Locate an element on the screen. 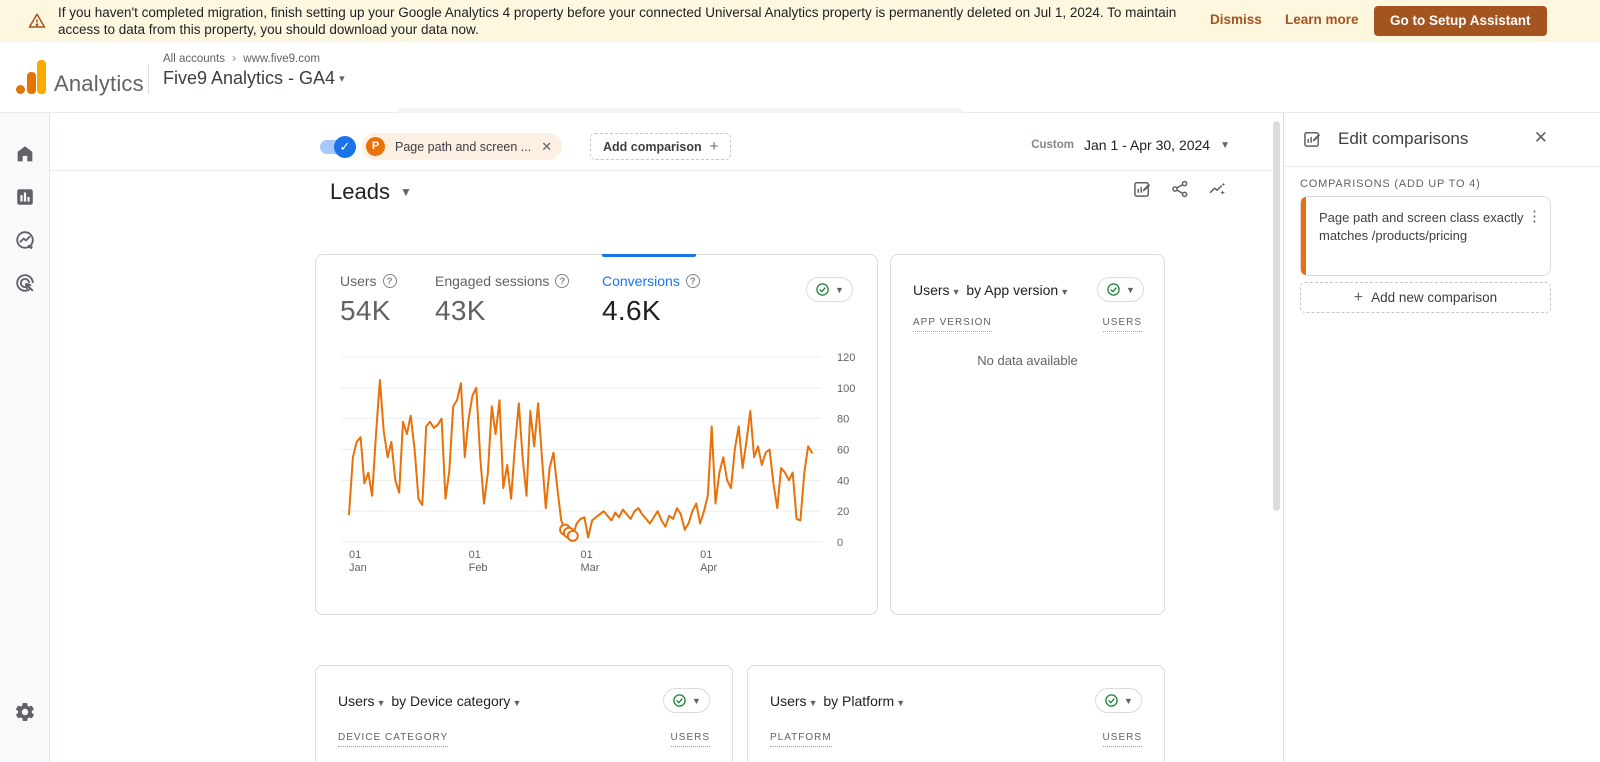  comparison-accent-bar is located at coordinates (1303, 236).